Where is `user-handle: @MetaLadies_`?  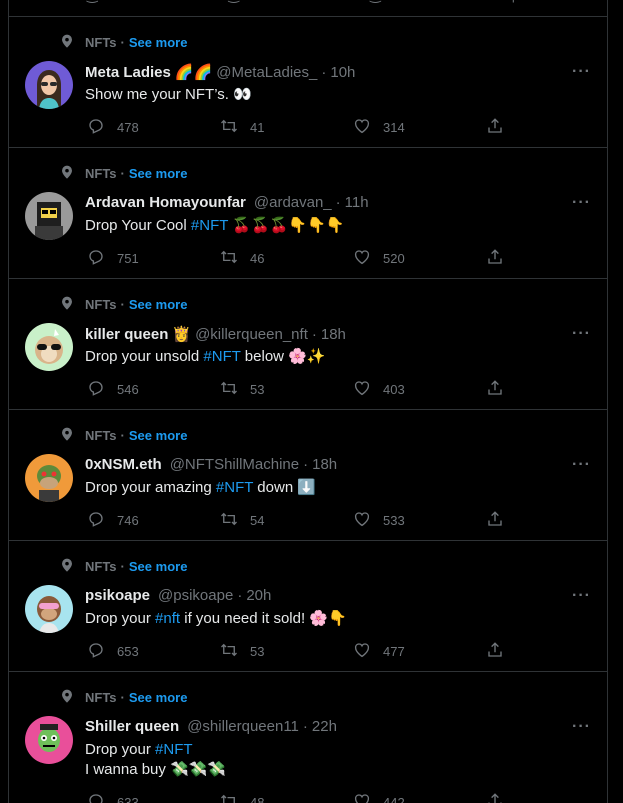 user-handle: @MetaLadies_ is located at coordinates (266, 72).